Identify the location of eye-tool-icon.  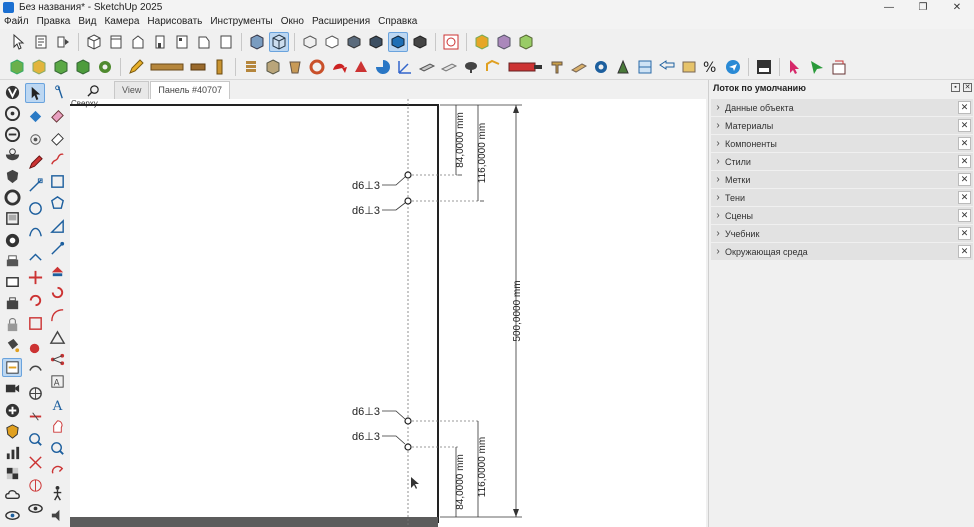
(12, 113).